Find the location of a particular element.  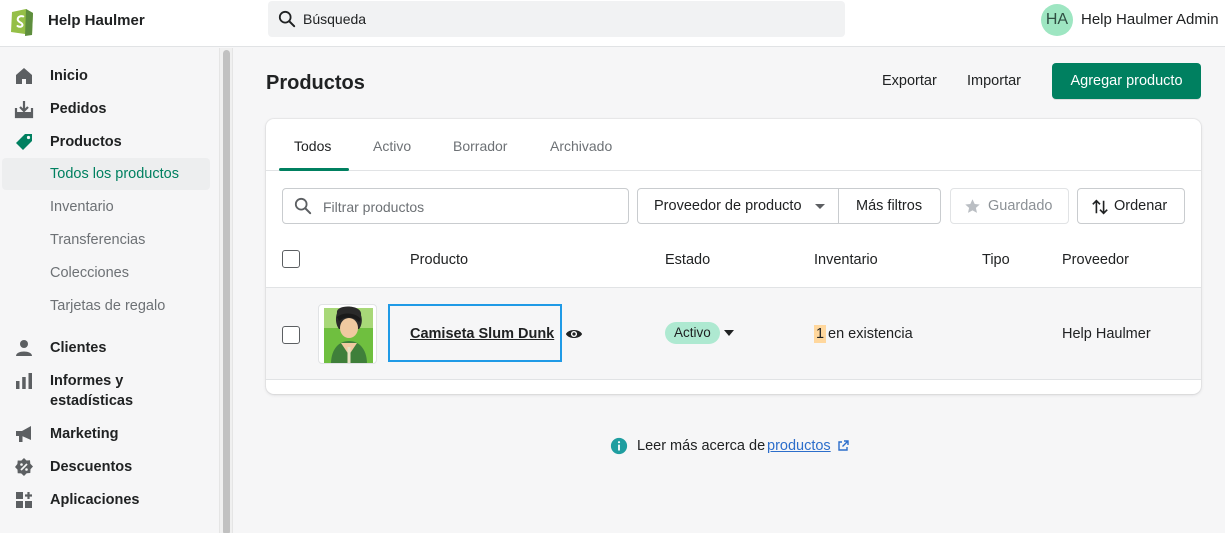

sidebar-subitem-colecciones: Colecciones is located at coordinates (106, 273).